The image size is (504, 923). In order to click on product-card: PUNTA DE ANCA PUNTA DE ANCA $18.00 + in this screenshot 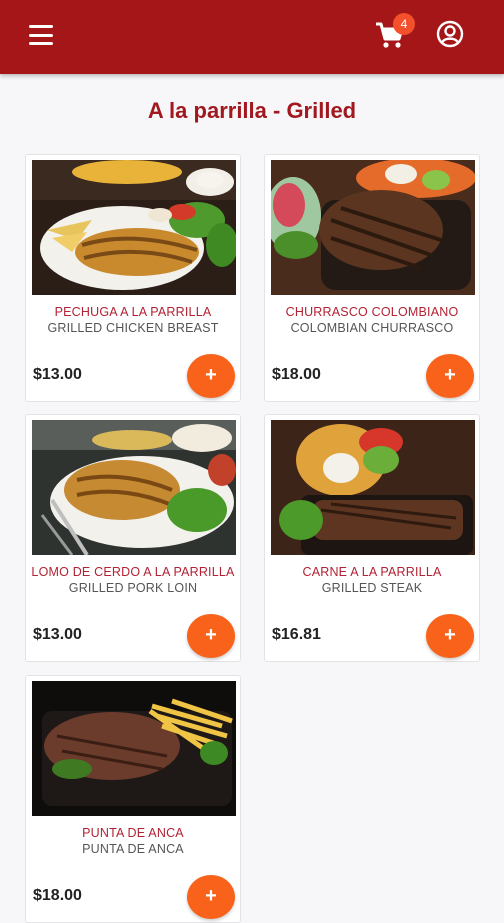, I will do `click(133, 799)`.